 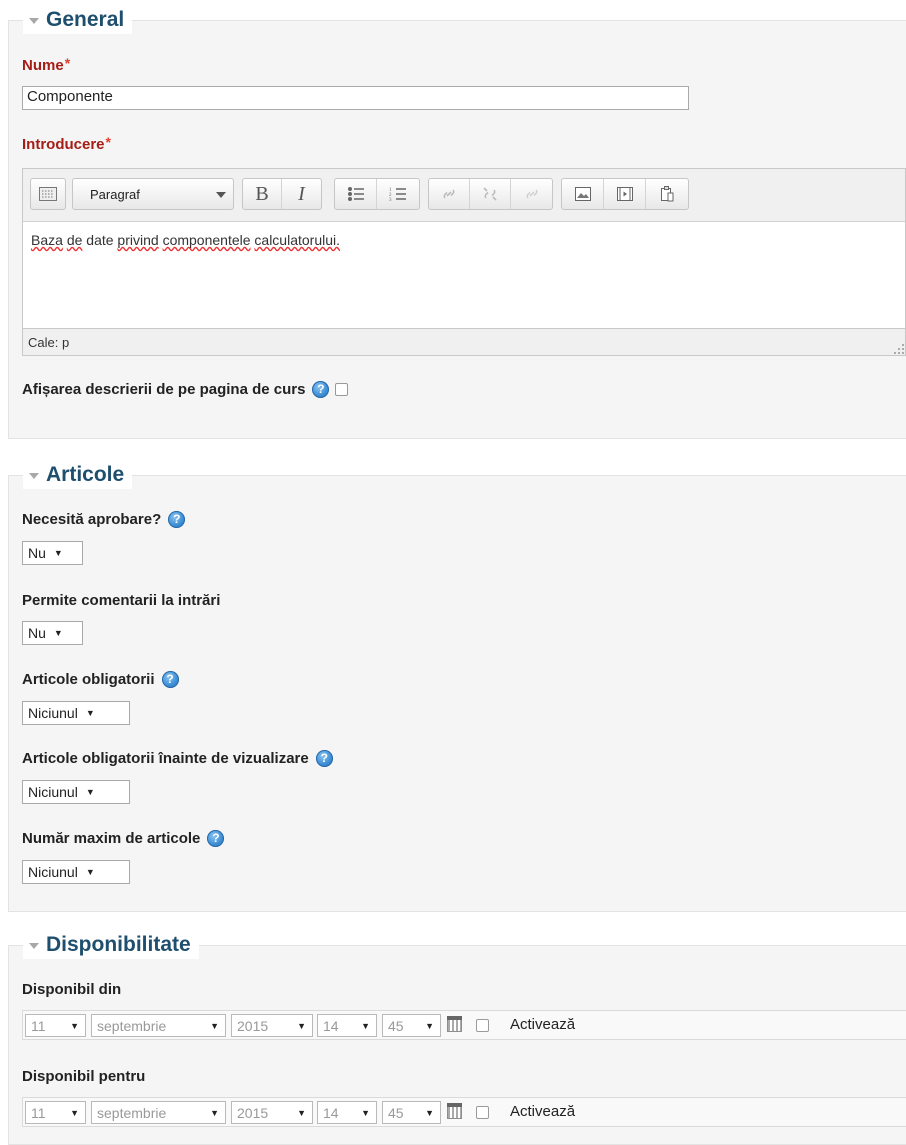 What do you see at coordinates (667, 194) in the screenshot?
I see `paste-icon` at bounding box center [667, 194].